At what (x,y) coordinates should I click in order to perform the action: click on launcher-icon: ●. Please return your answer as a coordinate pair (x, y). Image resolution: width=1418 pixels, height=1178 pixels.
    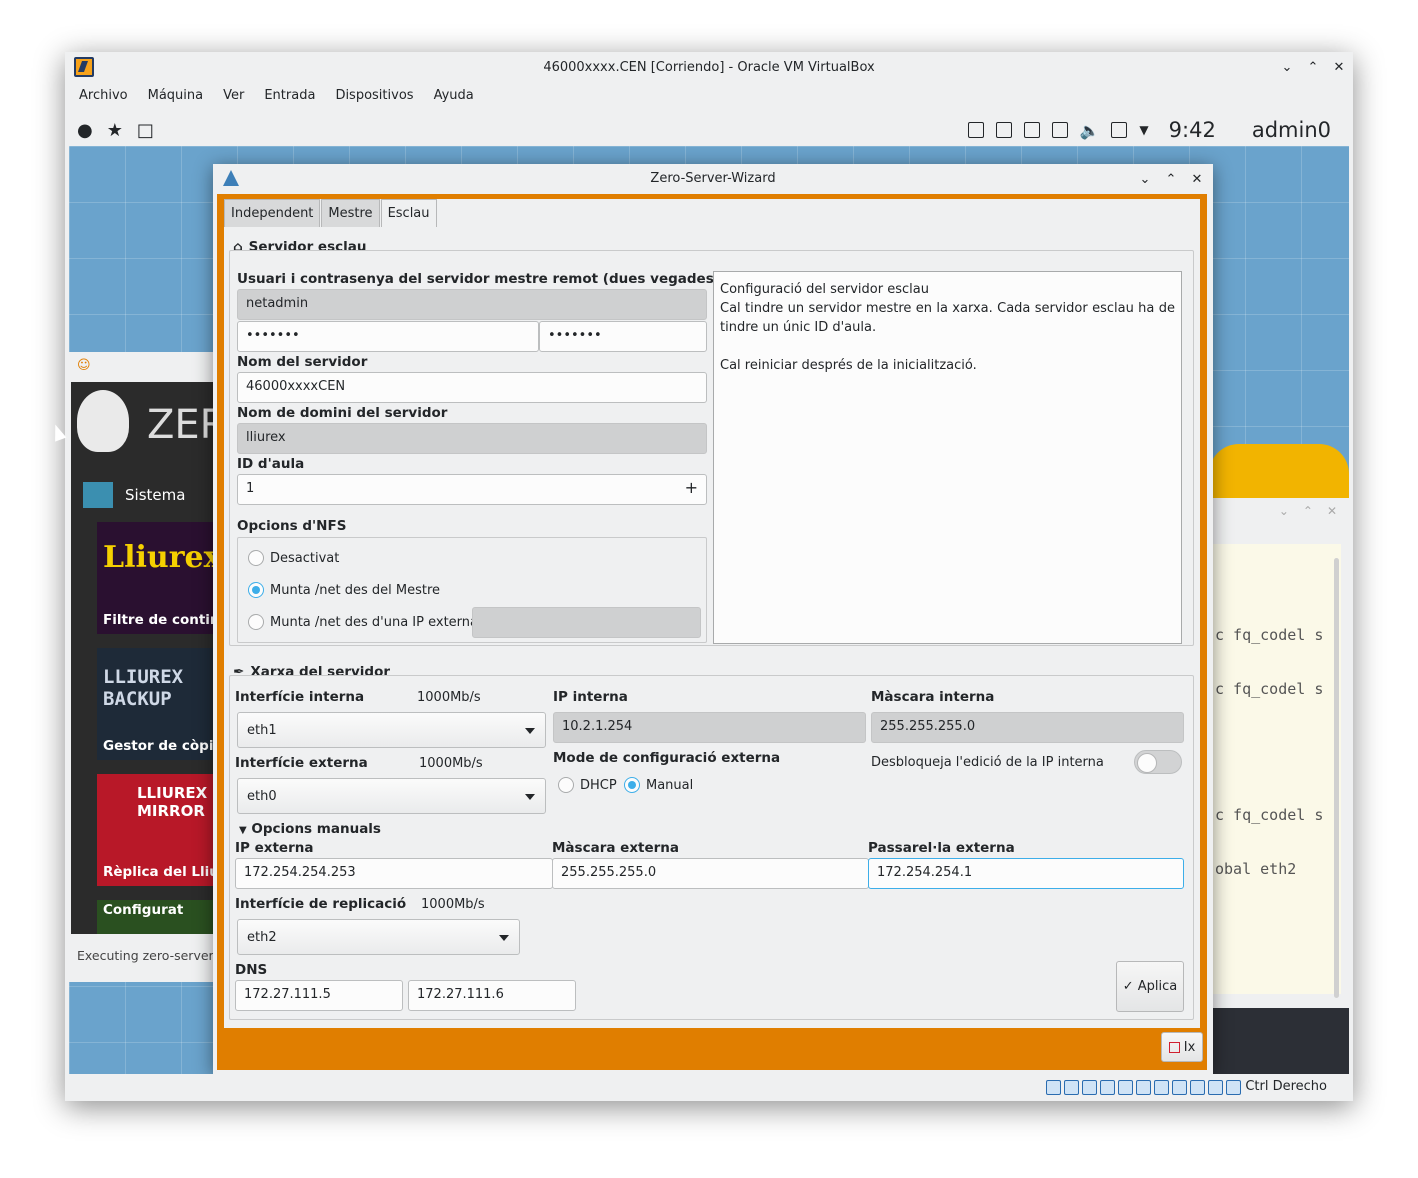
    Looking at the image, I should click on (85, 130).